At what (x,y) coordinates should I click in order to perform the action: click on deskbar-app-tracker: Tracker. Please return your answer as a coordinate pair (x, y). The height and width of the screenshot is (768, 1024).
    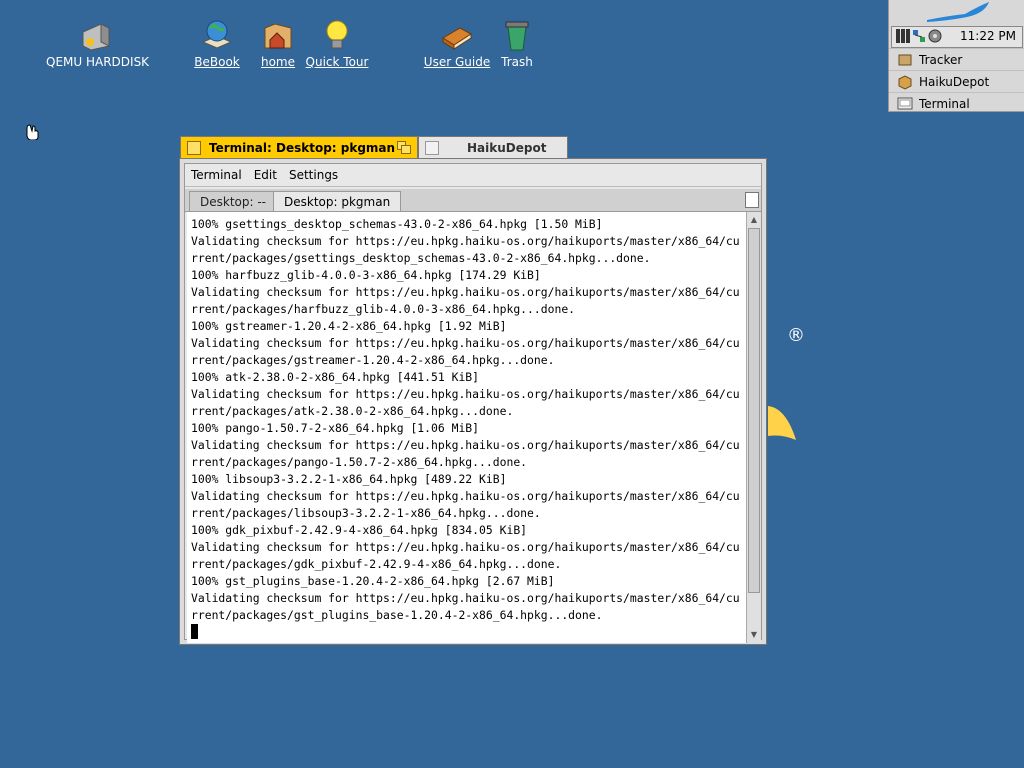
    Looking at the image, I should click on (956, 59).